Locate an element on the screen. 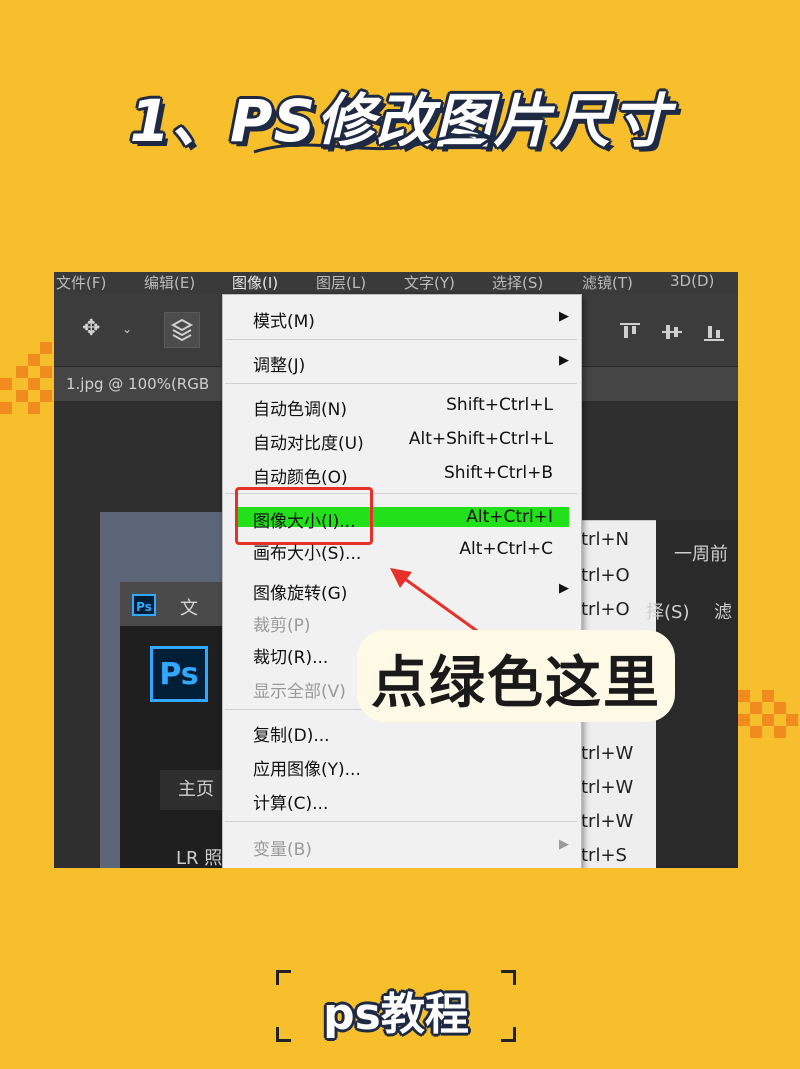 The image size is (800, 1069). menu-filter: 滤镜(T) is located at coordinates (607, 282).